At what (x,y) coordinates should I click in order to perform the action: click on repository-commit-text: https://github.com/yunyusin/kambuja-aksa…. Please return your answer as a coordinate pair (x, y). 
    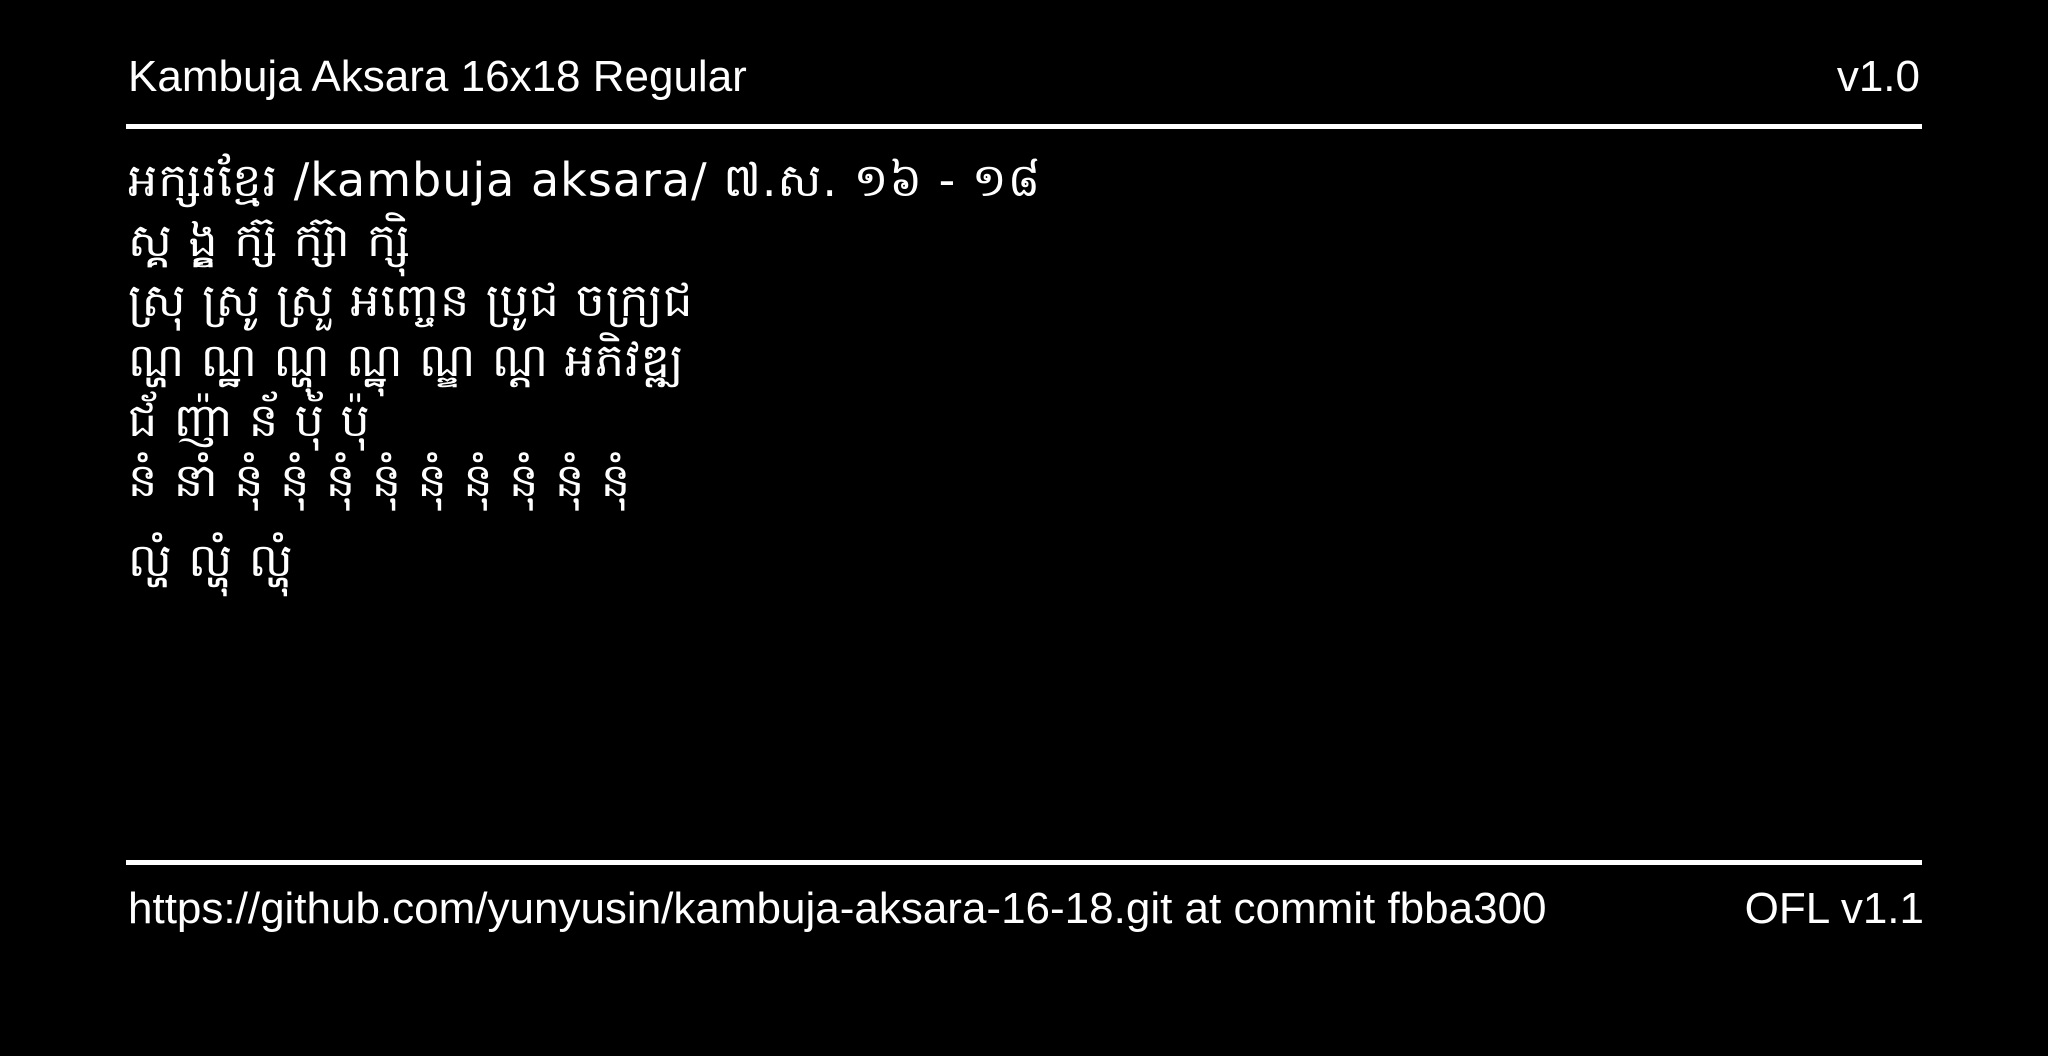
    Looking at the image, I should click on (837, 908).